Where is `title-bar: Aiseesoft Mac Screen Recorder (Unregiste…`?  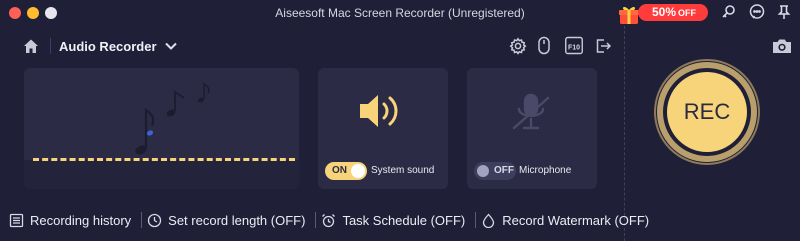
title-bar: Aiseesoft Mac Screen Recorder (Unregiste… is located at coordinates (400, 13).